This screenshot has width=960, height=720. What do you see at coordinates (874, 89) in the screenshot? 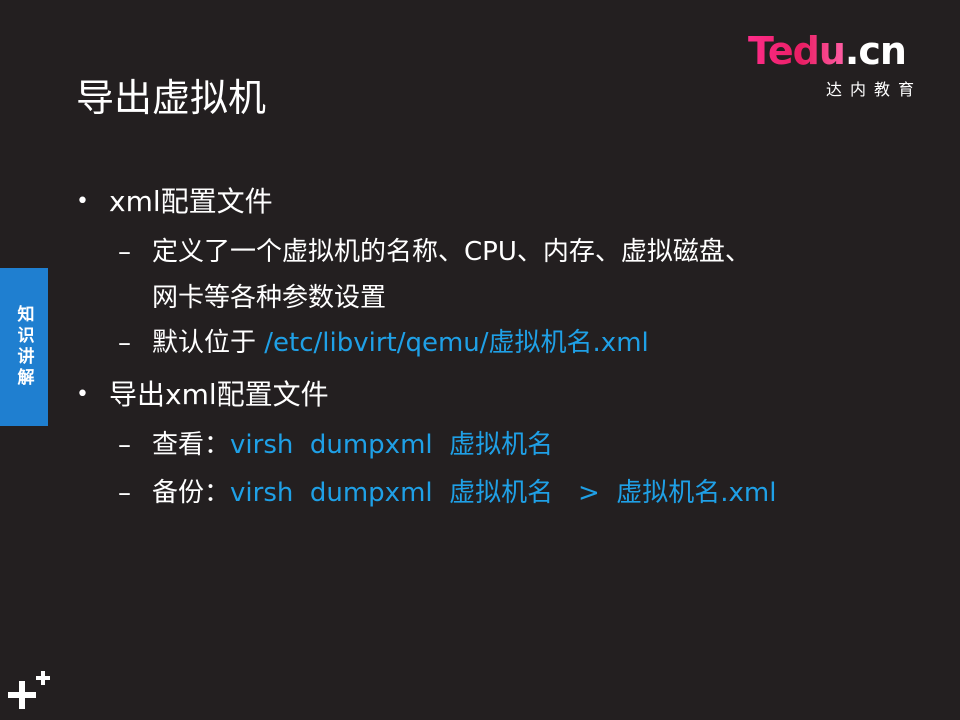
I see `logo-subtitle: 达内教育` at bounding box center [874, 89].